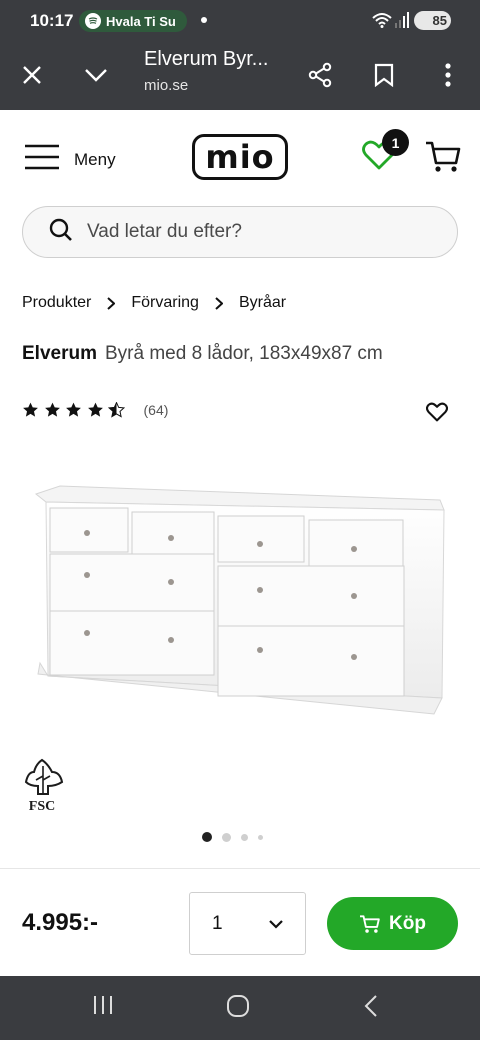 Image resolution: width=480 pixels, height=1040 pixels. What do you see at coordinates (240, 20) in the screenshot?
I see `status-bar: 10:17 Hvala Ti Su 85` at bounding box center [240, 20].